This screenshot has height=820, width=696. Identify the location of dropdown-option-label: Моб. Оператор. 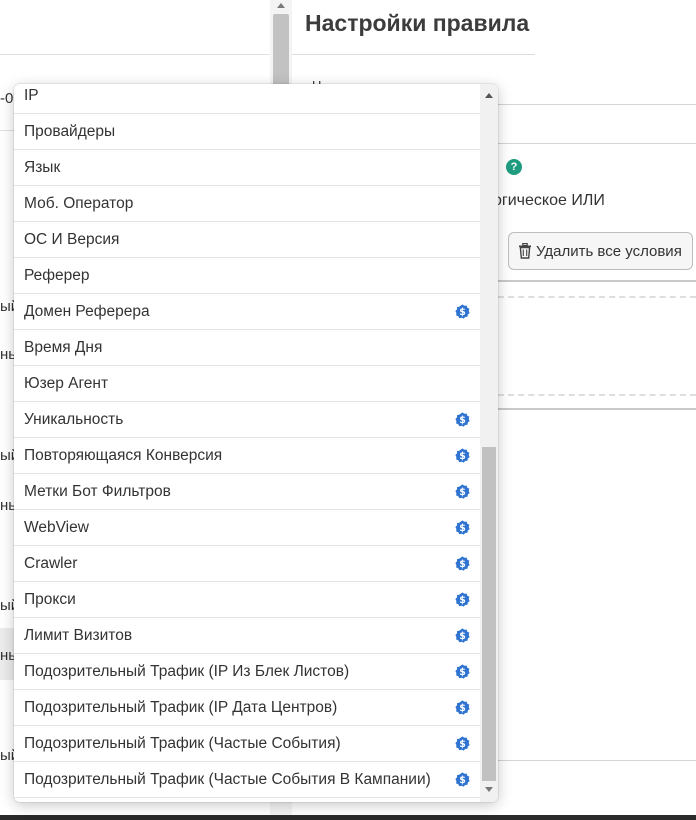
(79, 203).